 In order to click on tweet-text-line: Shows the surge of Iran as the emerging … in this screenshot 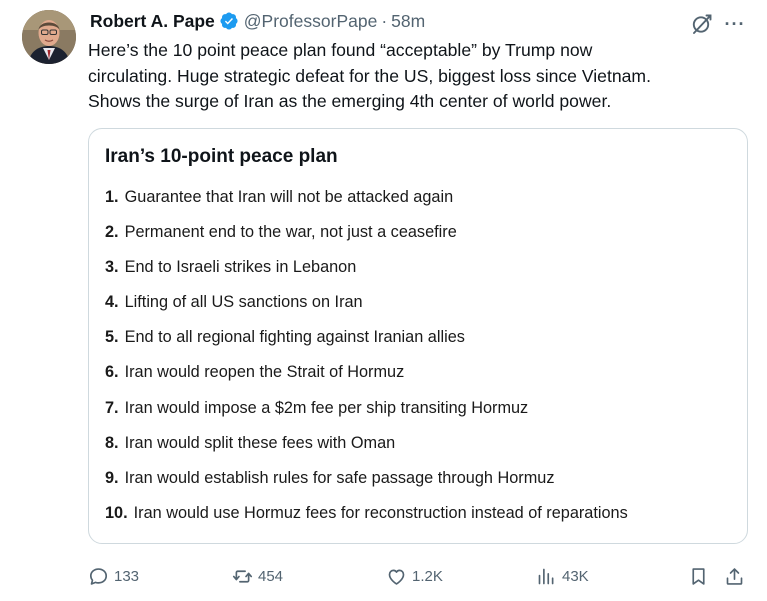, I will do `click(350, 101)`.